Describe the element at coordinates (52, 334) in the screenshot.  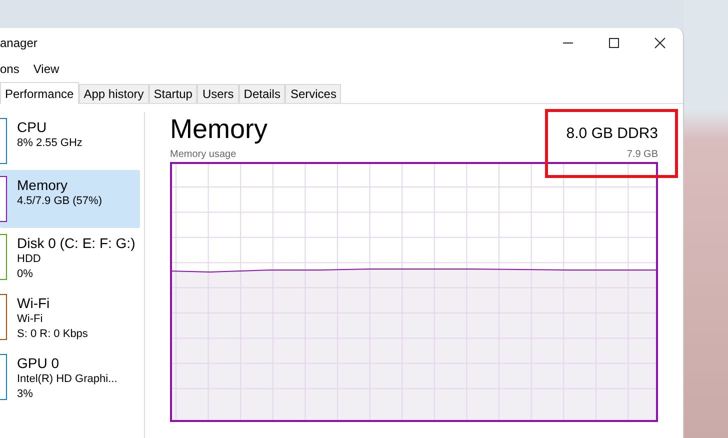
I see `resource-detail: S: 0 R: 0 Kbps` at that location.